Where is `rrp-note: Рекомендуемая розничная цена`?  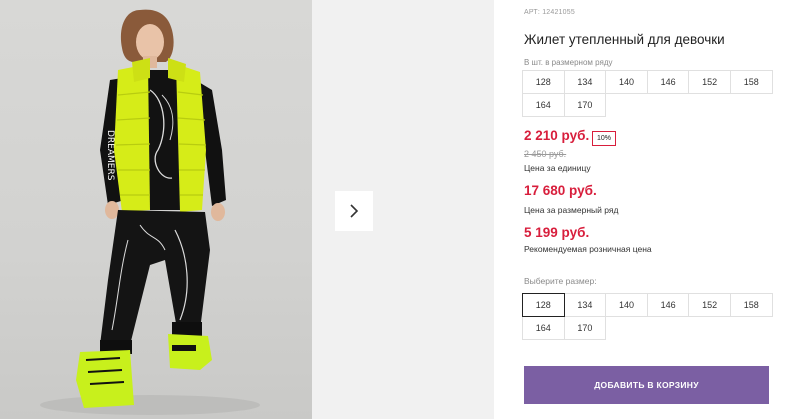
rrp-note: Рекомендуемая розничная цена is located at coordinates (588, 249).